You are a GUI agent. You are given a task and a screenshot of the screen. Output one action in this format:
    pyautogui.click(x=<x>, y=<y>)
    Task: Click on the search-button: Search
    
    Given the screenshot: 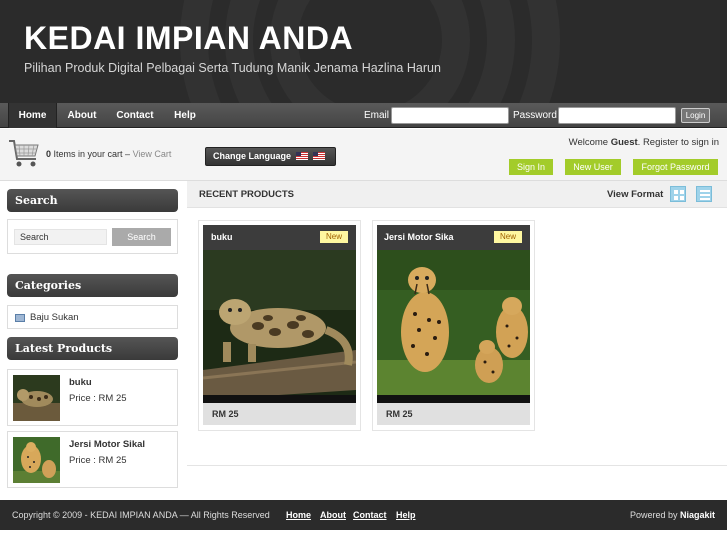 What is the action you would take?
    pyautogui.click(x=141, y=237)
    